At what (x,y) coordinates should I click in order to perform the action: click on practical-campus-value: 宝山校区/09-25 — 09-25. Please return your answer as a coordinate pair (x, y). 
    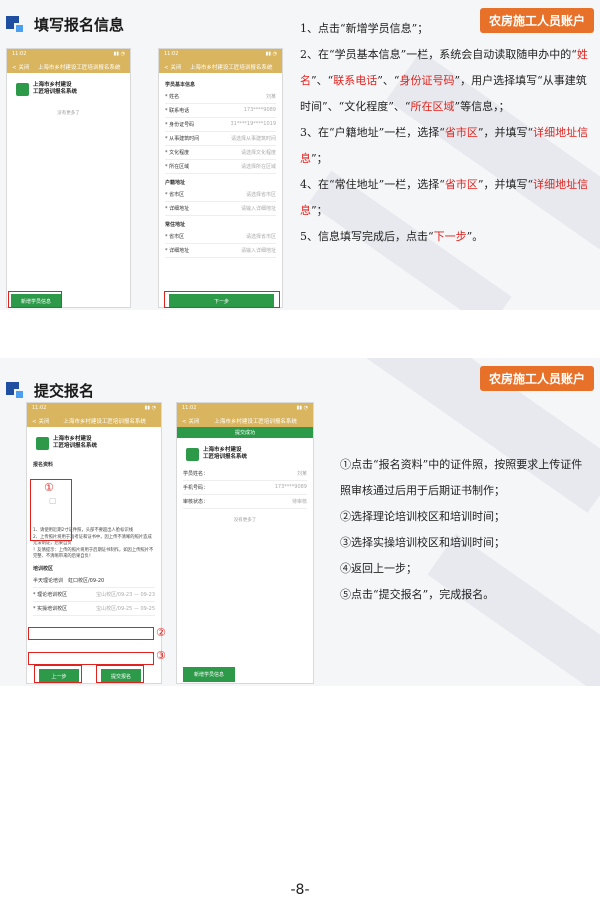
    Looking at the image, I should click on (125, 609).